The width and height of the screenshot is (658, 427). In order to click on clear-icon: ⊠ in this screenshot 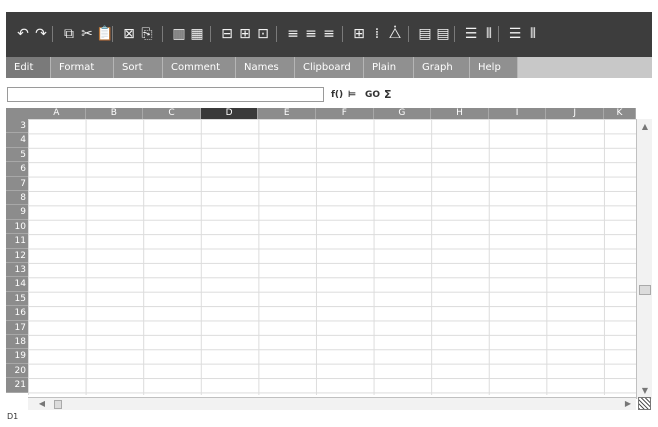, I will do `click(129, 34)`.